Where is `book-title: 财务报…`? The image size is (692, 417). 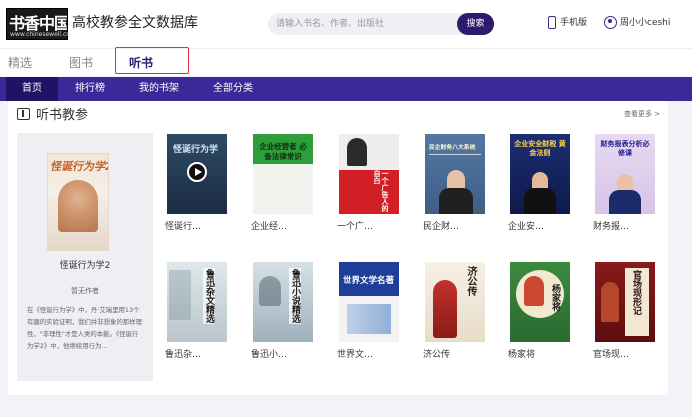
book-title: 财务报… is located at coordinates (628, 225).